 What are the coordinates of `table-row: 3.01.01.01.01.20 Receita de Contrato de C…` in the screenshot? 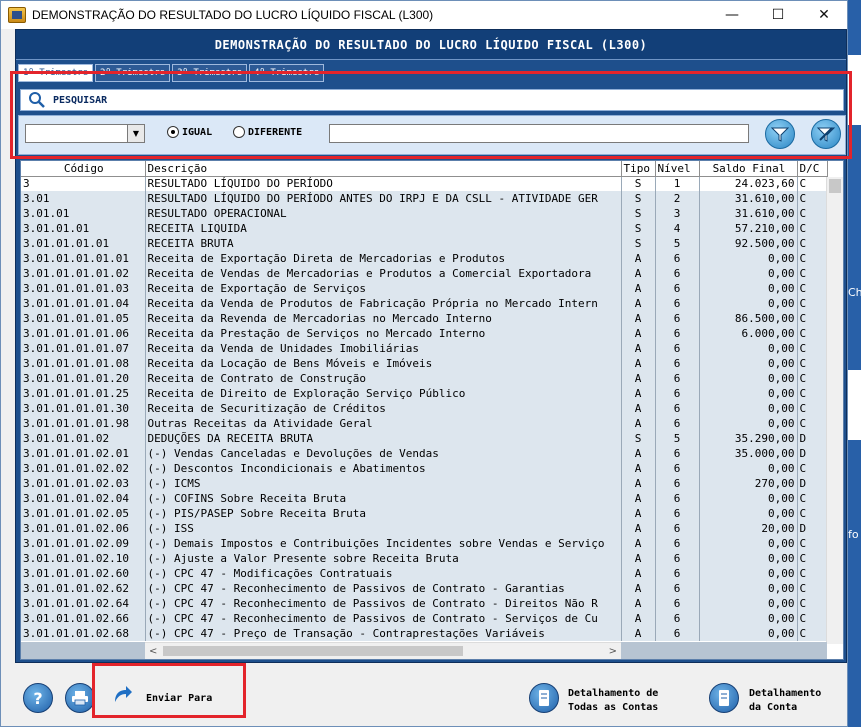 It's located at (424, 378).